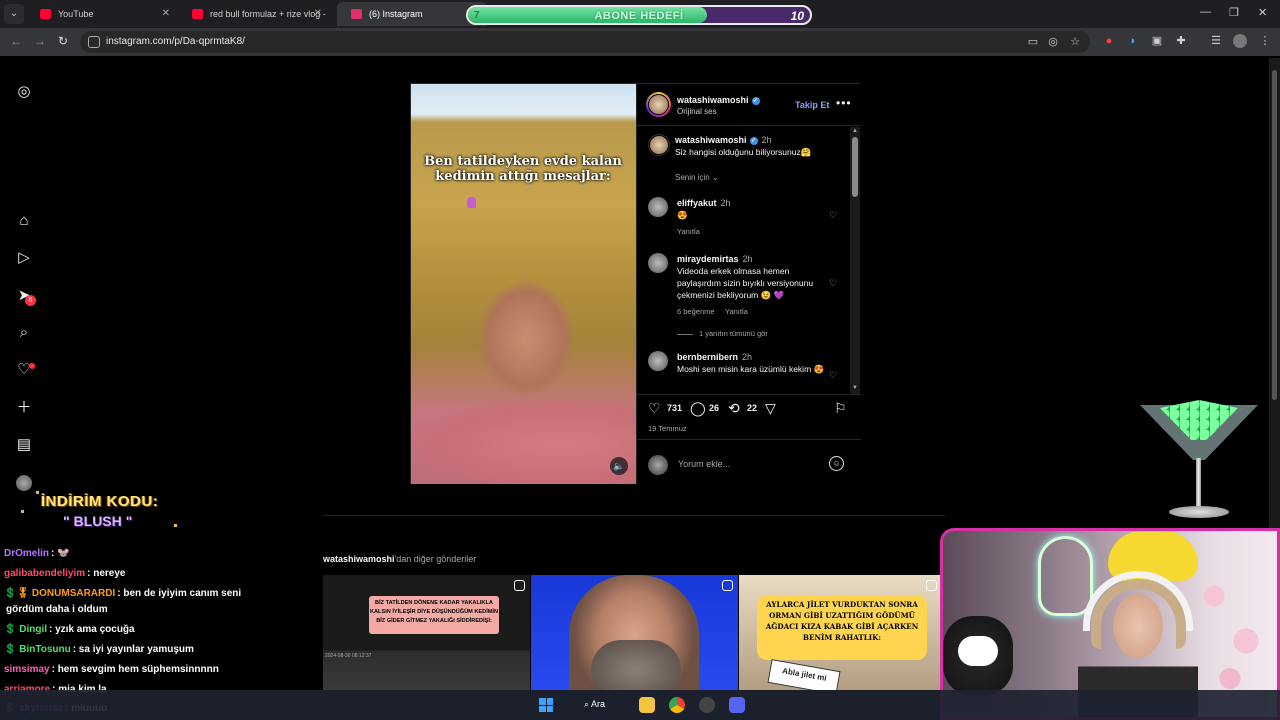 The image size is (1280, 720). I want to click on comment-text: Moshi sen misin kara üzümlü kekim 😍, so click(751, 369).